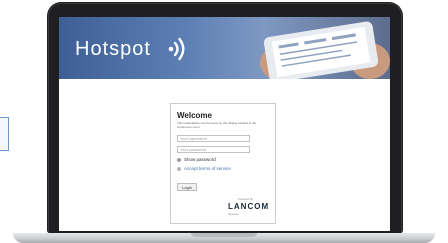 Image resolution: width=448 pixels, height=243 pixels. I want to click on terms-checkbox, so click(179, 169).